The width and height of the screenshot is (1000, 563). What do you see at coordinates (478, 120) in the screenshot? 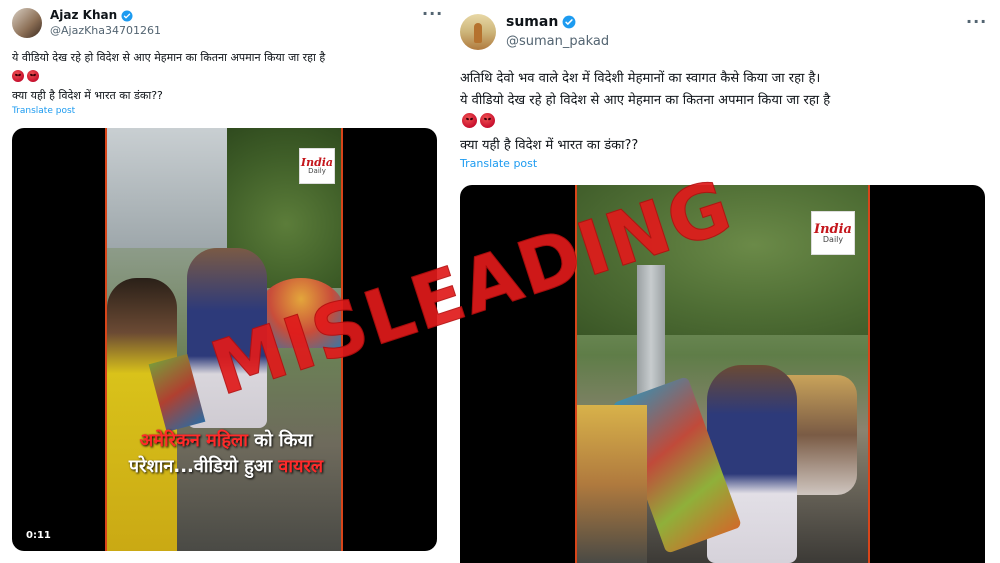
I see `angry-face-emojis` at bounding box center [478, 120].